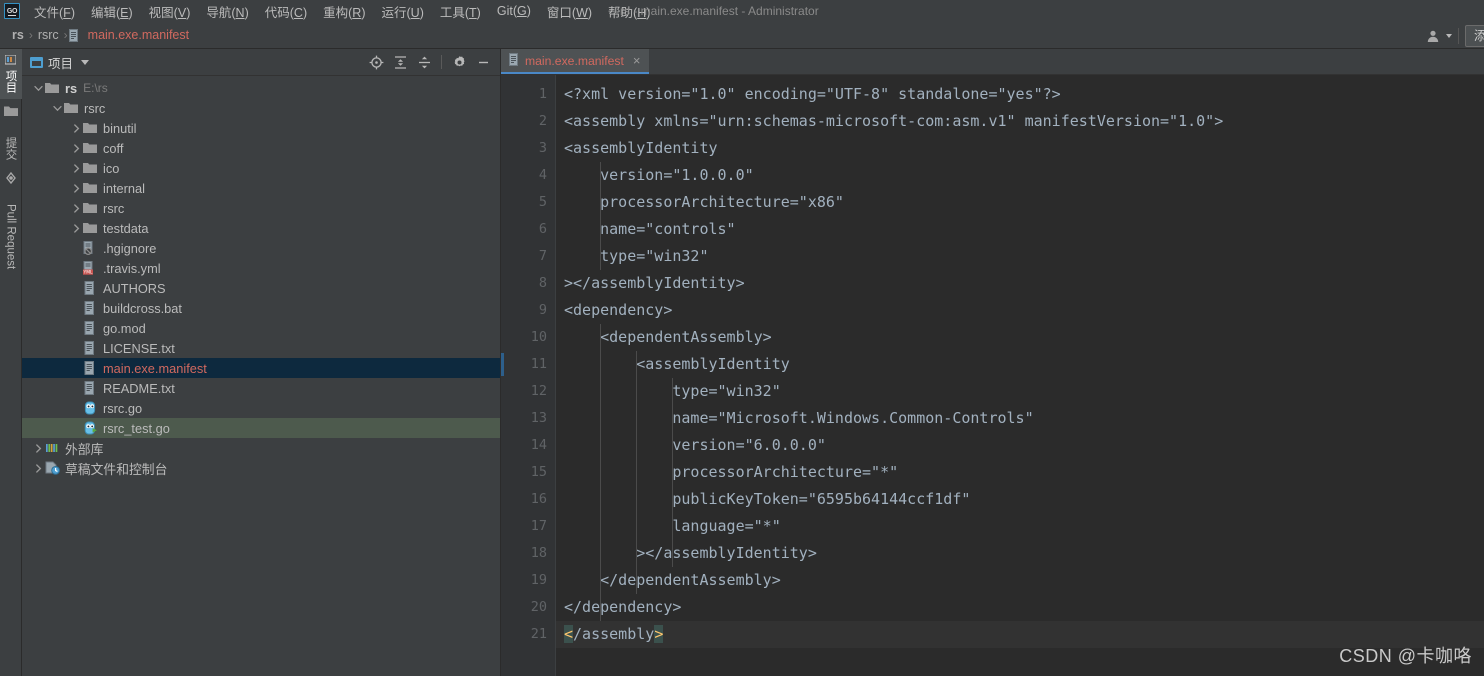 This screenshot has height=676, width=1484. Describe the element at coordinates (1020, 445) in the screenshot. I see `code-line: version="6.0.0.0"` at that location.